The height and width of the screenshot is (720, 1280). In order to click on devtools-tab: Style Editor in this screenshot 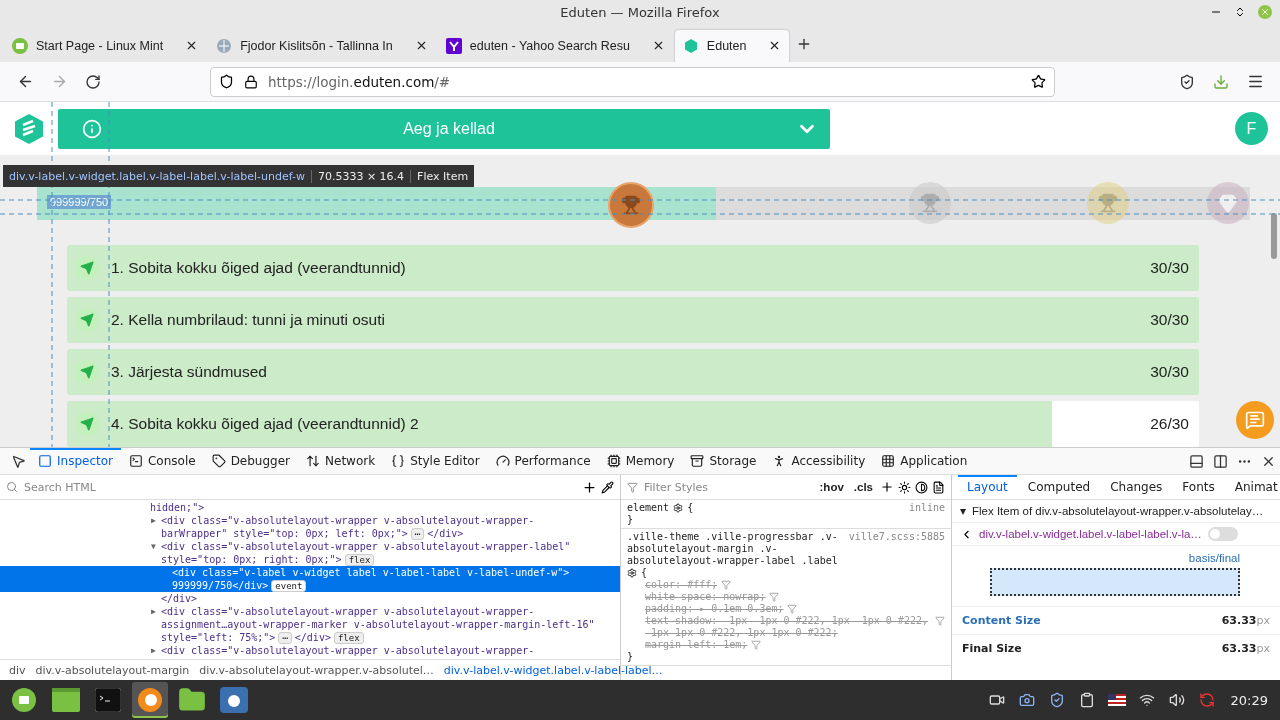, I will do `click(435, 461)`.